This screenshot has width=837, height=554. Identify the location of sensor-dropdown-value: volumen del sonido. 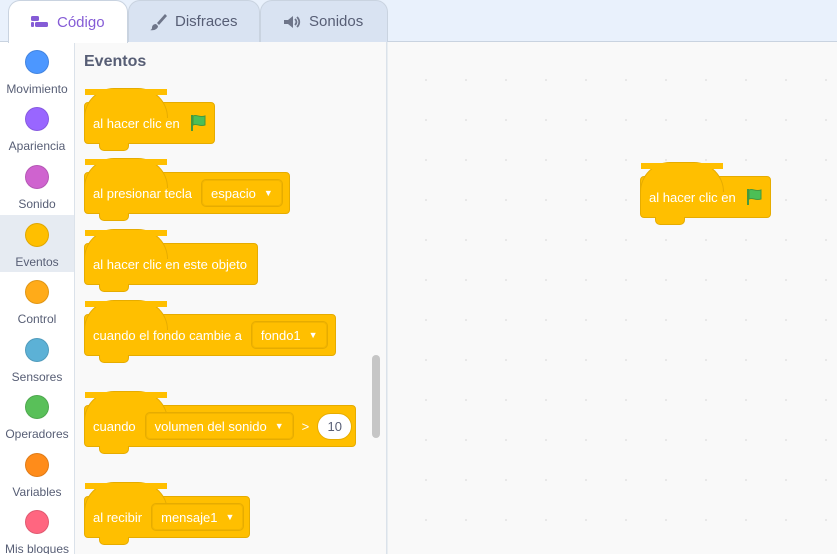
(210, 426).